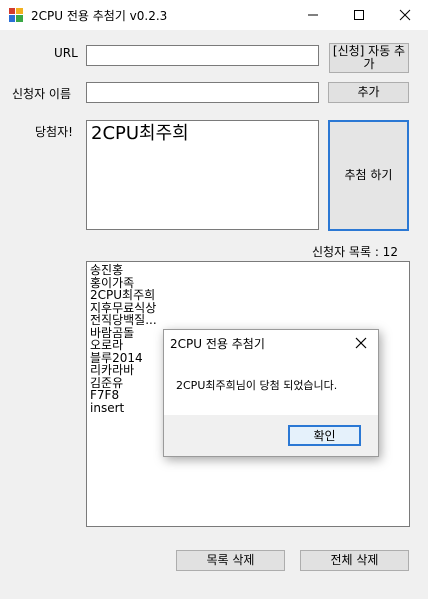  Describe the element at coordinates (202, 55) in the screenshot. I see `url-input` at that location.